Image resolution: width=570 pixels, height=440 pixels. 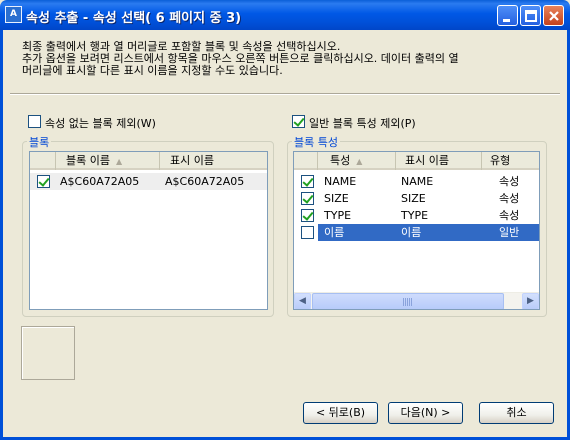 I want to click on window-frame-left, so click(x=1, y=235).